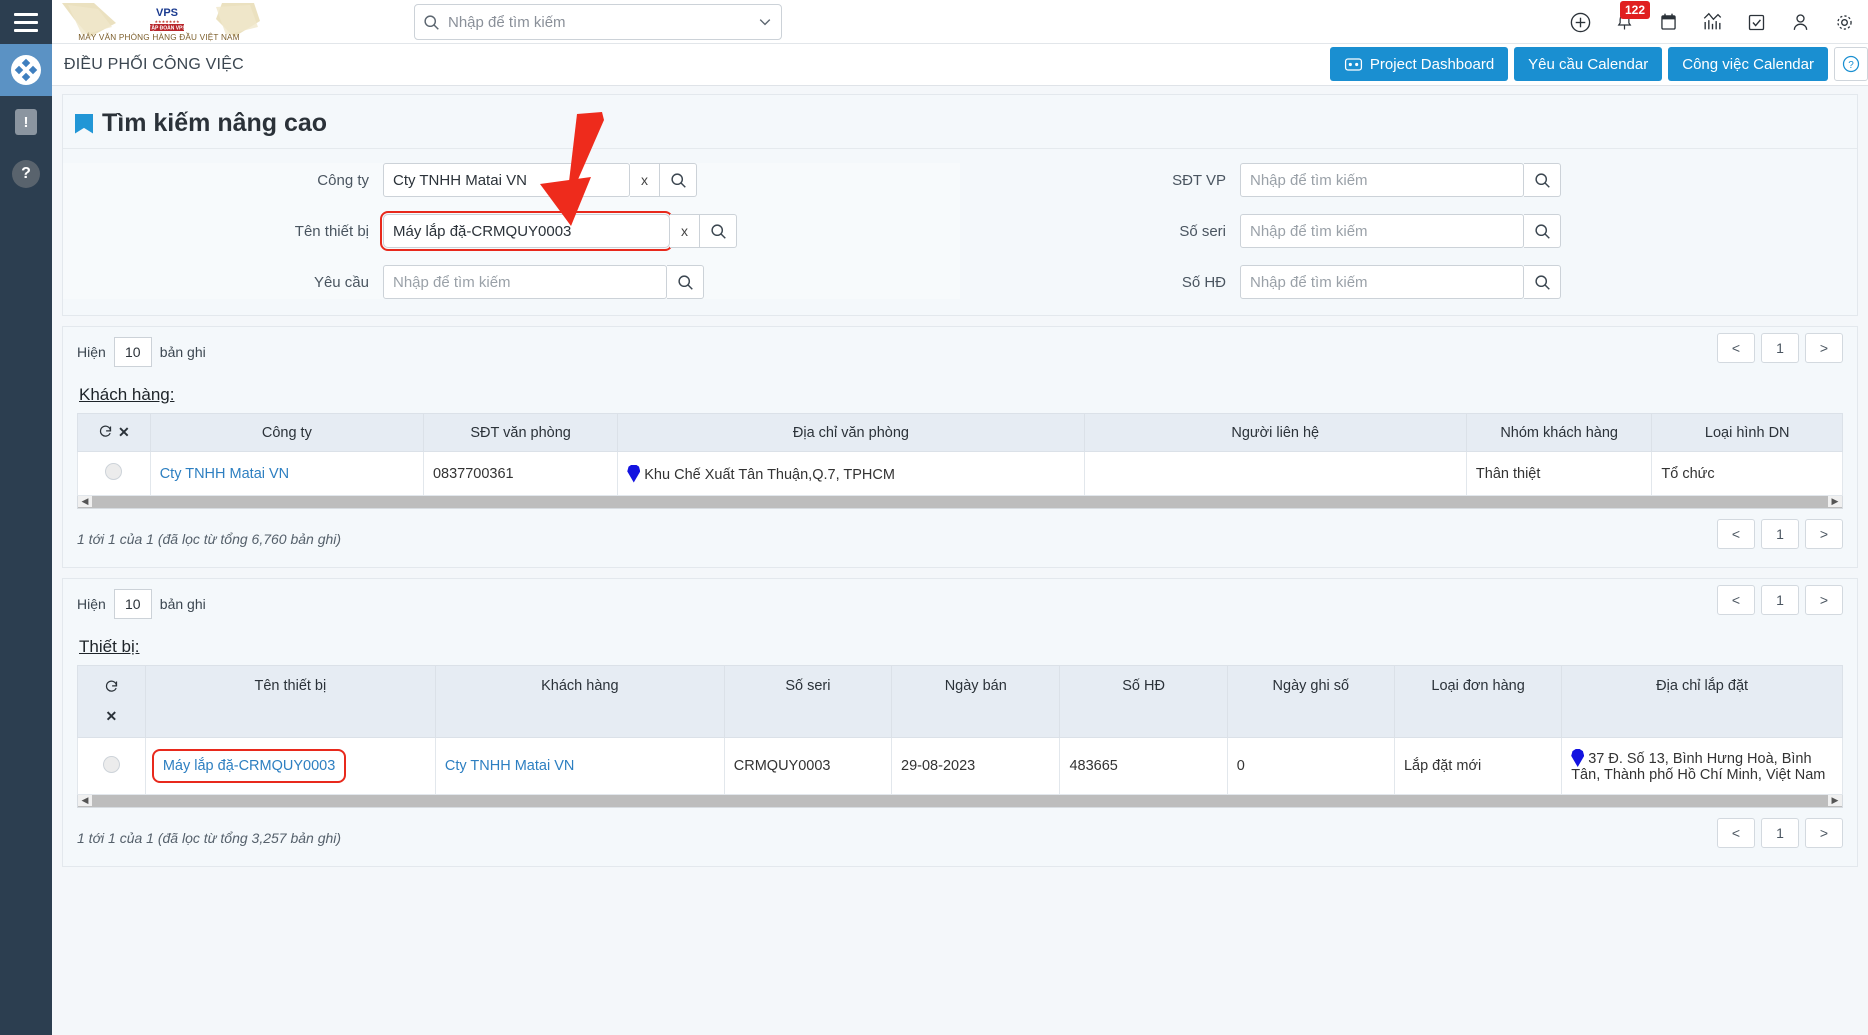 Image resolution: width=1868 pixels, height=1035 pixels. Describe the element at coordinates (1748, 64) in the screenshot. I see `cong-viec-calendar-button: Công việc Calendar` at that location.